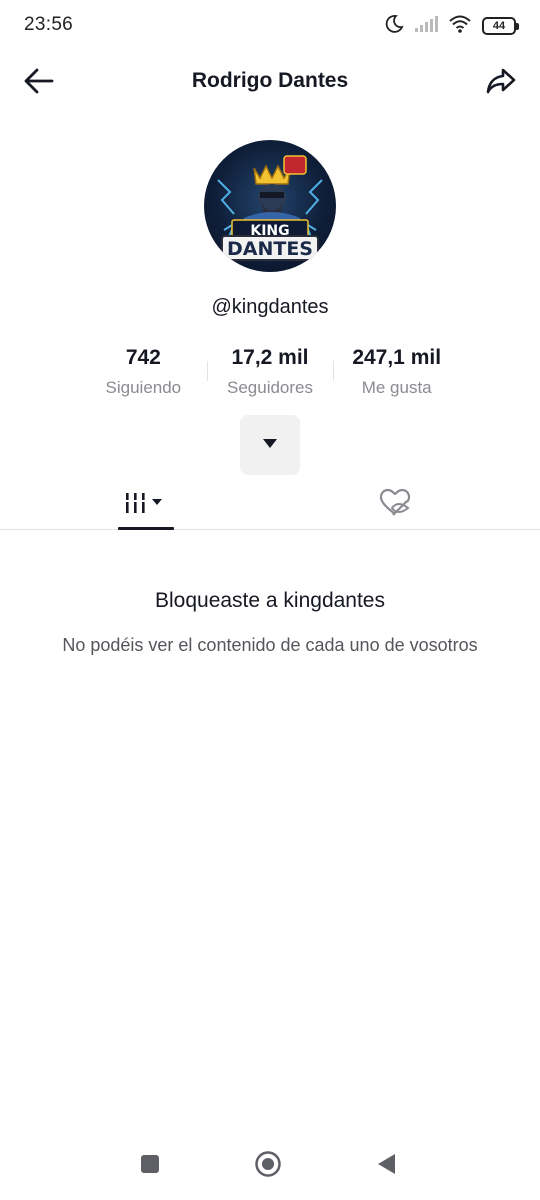 Image resolution: width=540 pixels, height=1200 pixels. I want to click on blocked-title: Bloqueaste a kingdantes, so click(269, 600).